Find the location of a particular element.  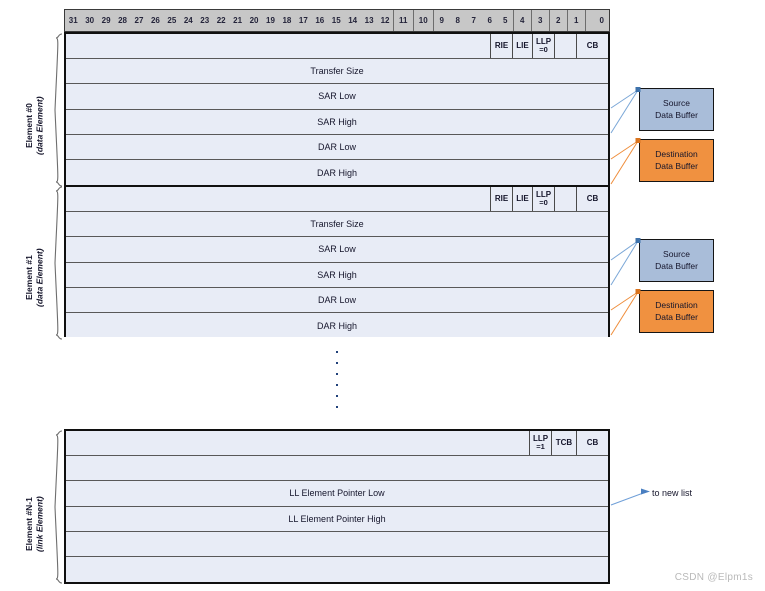

element-n-1-ll-element-pointer-low-text: LL Element Pointer Low is located at coordinates (337, 493).